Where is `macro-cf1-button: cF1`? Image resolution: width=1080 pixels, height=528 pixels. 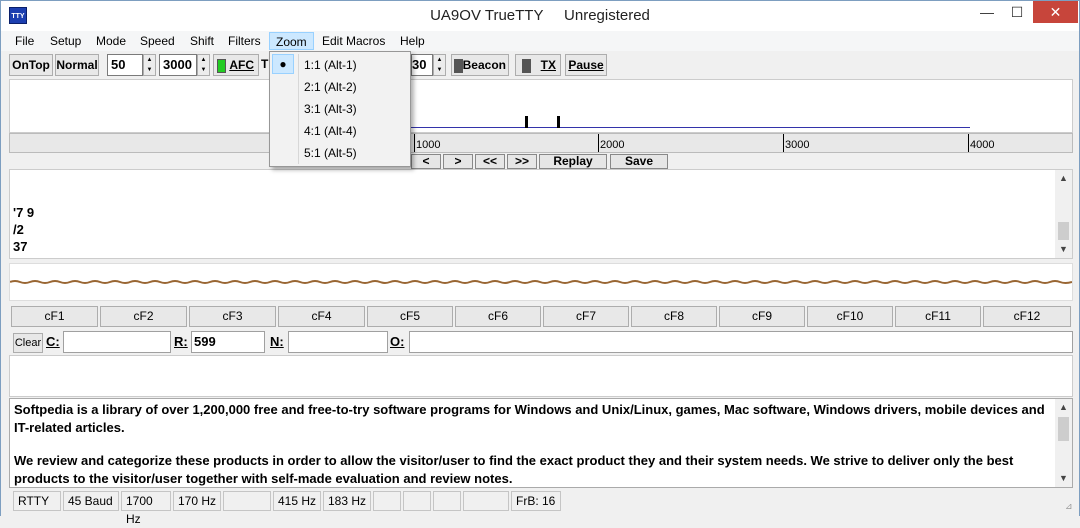 macro-cf1-button: cF1 is located at coordinates (54, 316).